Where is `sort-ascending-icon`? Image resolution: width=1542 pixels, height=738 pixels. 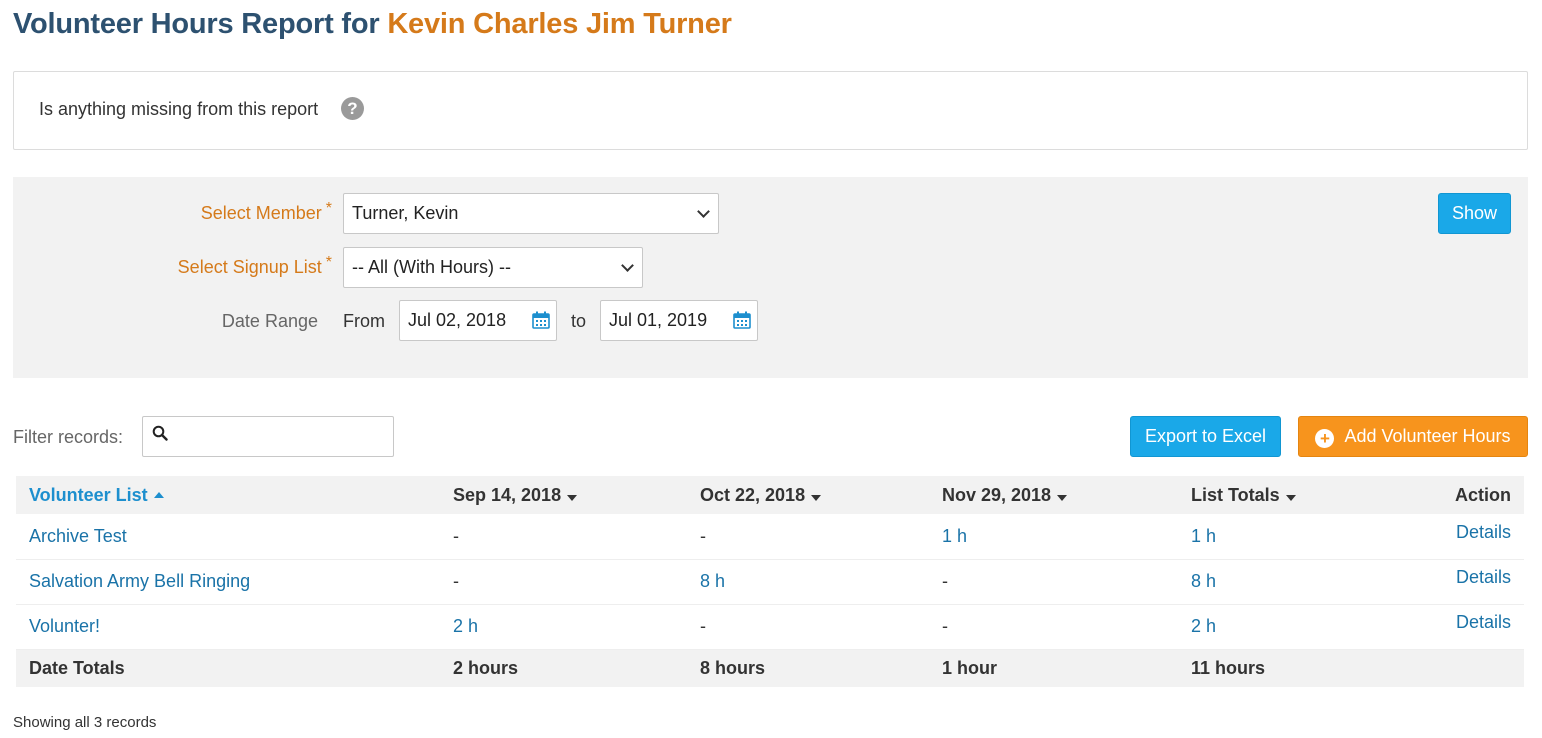 sort-ascending-icon is located at coordinates (158, 494).